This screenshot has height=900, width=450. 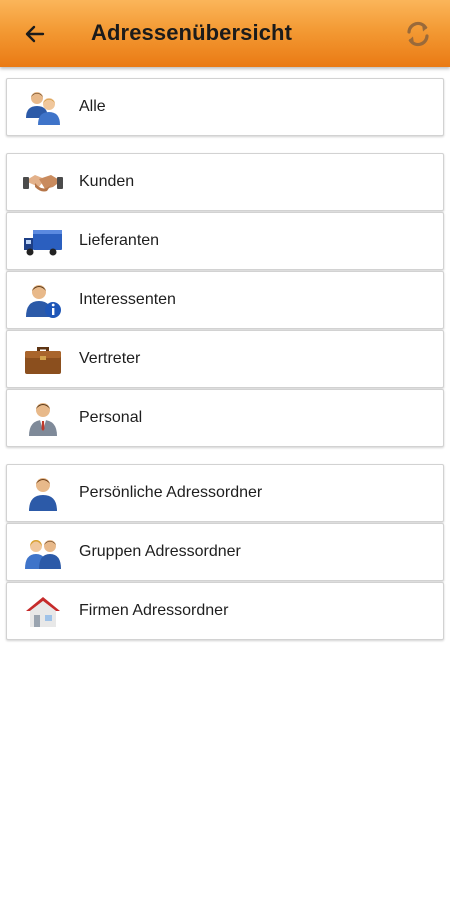 I want to click on list-item-gruppen-adressordner: Gruppen Adressordner, so click(x=225, y=552).